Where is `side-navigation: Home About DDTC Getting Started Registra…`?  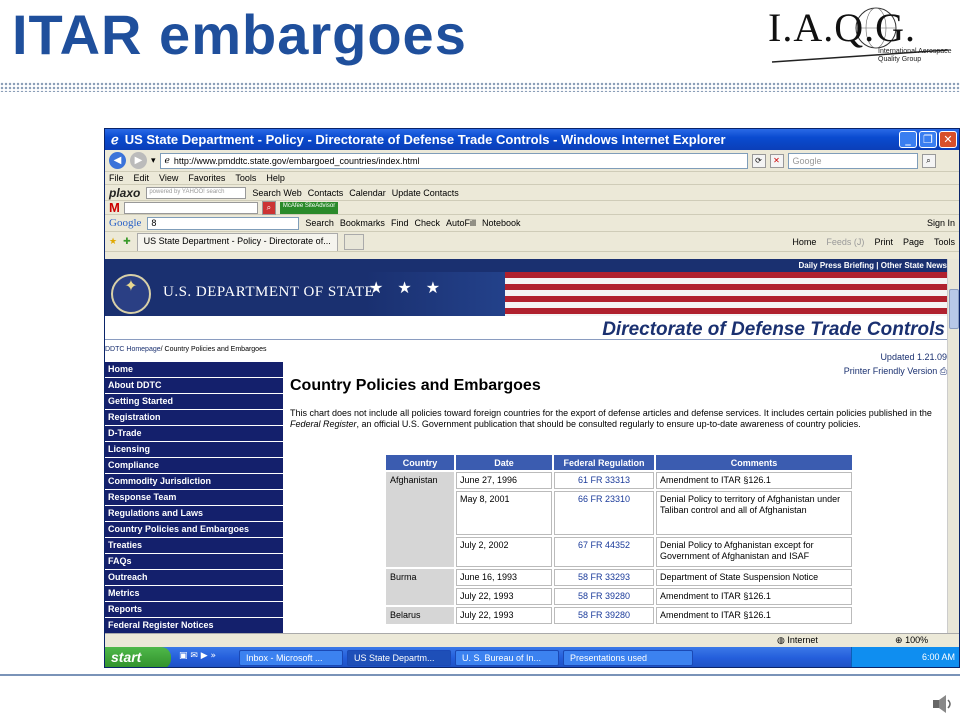
side-navigation: Home About DDTC Getting Started Registra… is located at coordinates (194, 497).